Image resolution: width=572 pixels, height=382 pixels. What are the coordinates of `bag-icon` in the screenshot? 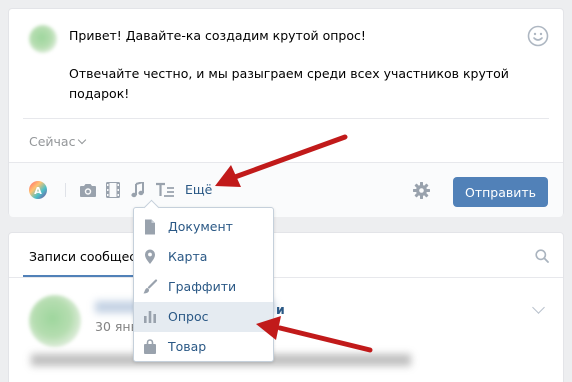 It's located at (150, 346).